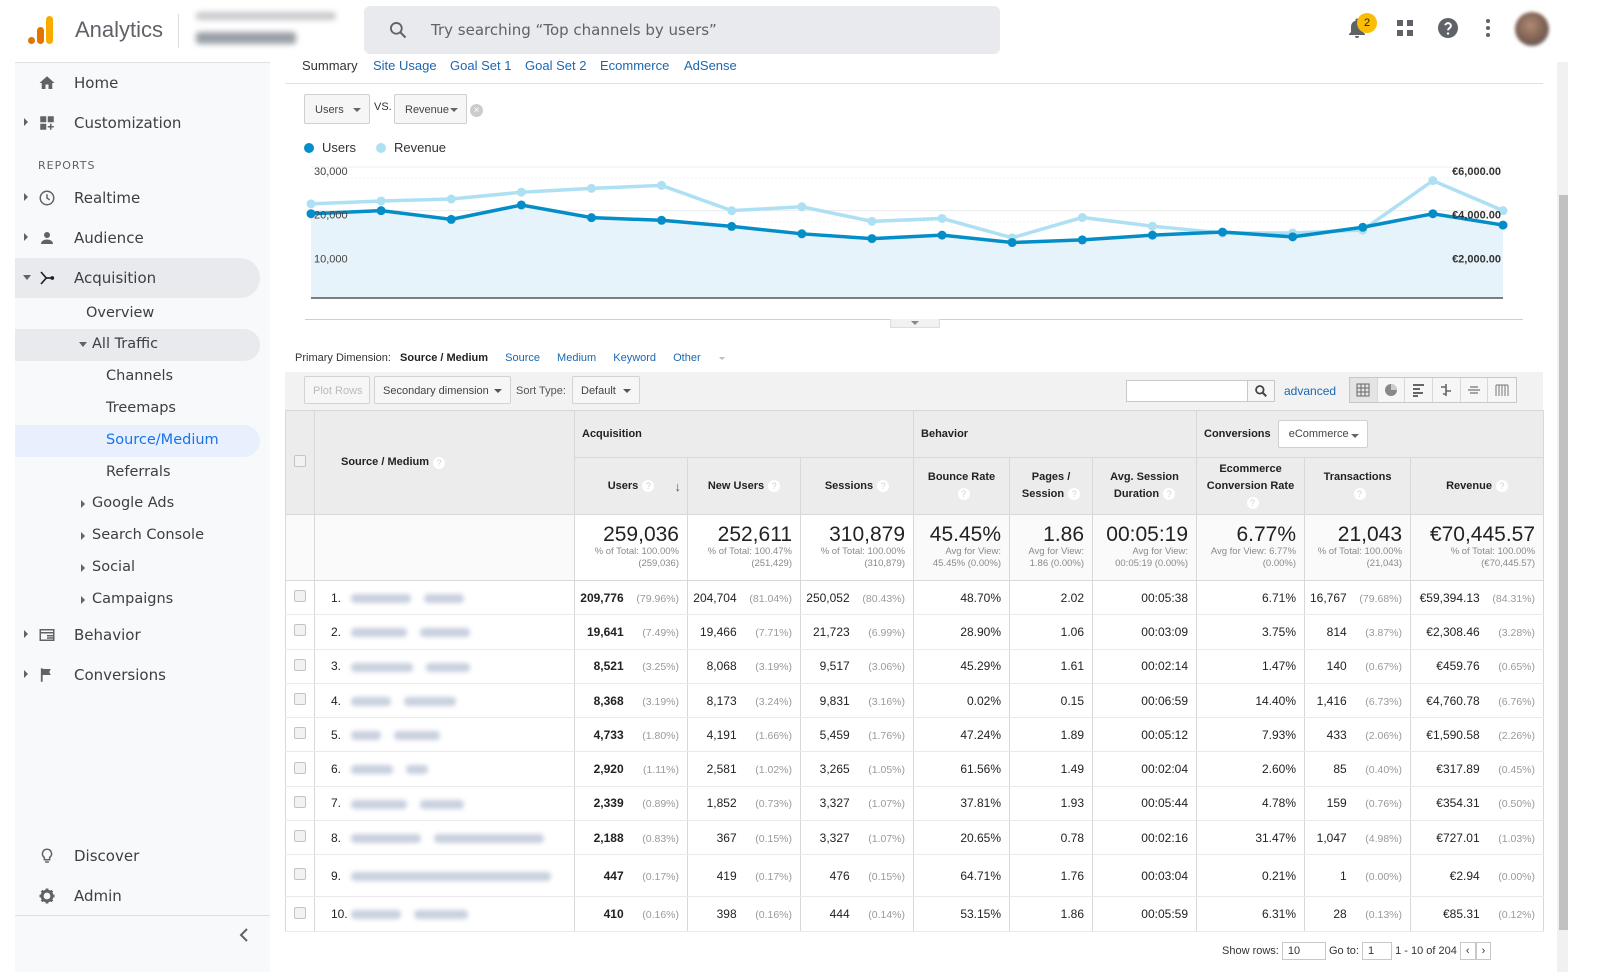 This screenshot has height=972, width=1600. What do you see at coordinates (442, 390) in the screenshot?
I see `secondary-dimension-dropdown: Secondary dimension` at bounding box center [442, 390].